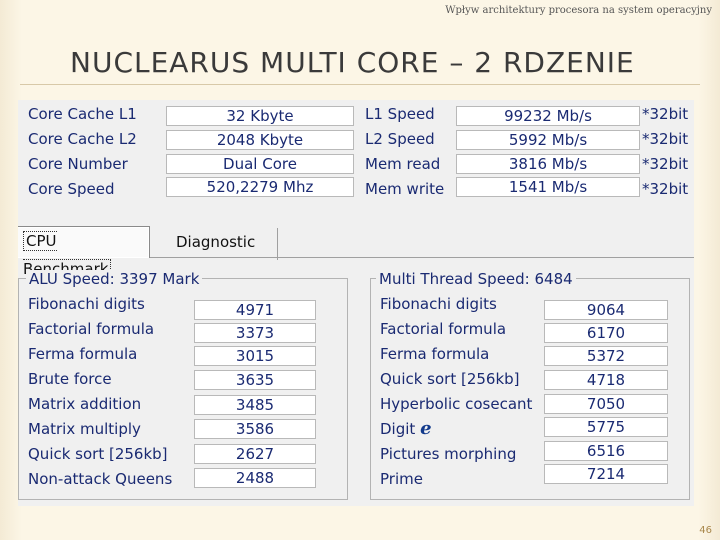 The height and width of the screenshot is (540, 720). Describe the element at coordinates (405, 189) in the screenshot. I see `mem-write-label: Mem write` at that location.